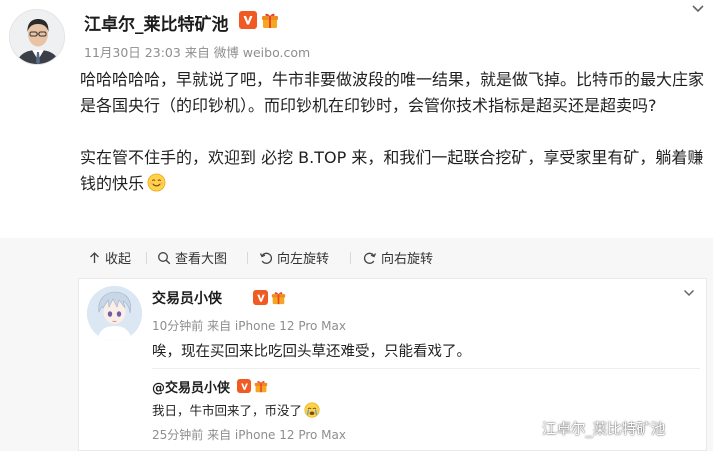 The image size is (713, 451). What do you see at coordinates (266, 258) in the screenshot?
I see `rotate-left-icon` at bounding box center [266, 258].